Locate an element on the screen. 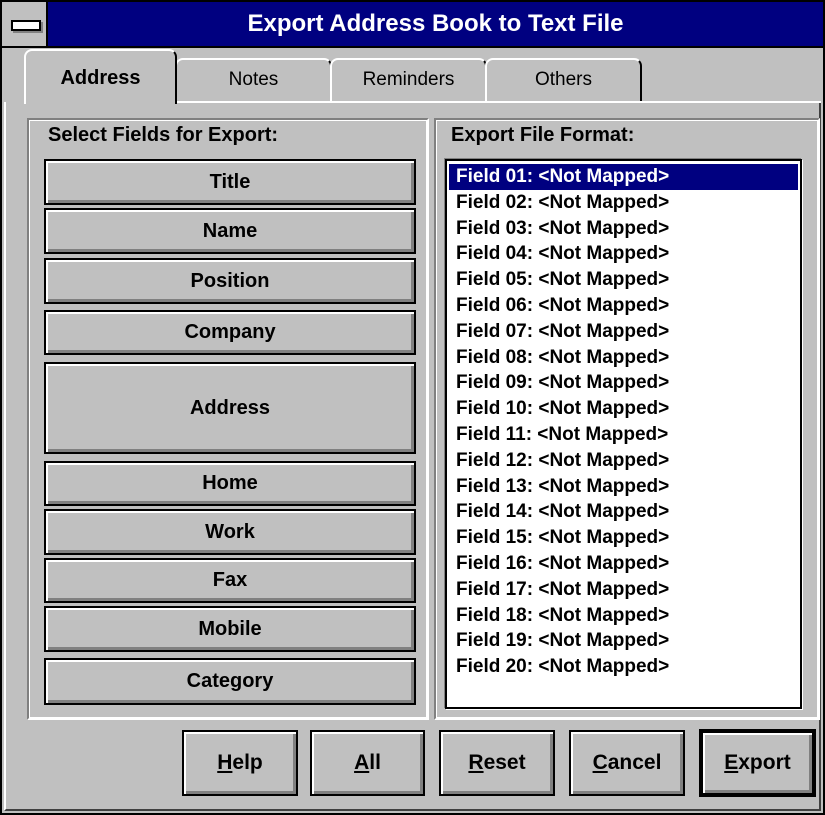  system-menu-icon is located at coordinates (26, 25).